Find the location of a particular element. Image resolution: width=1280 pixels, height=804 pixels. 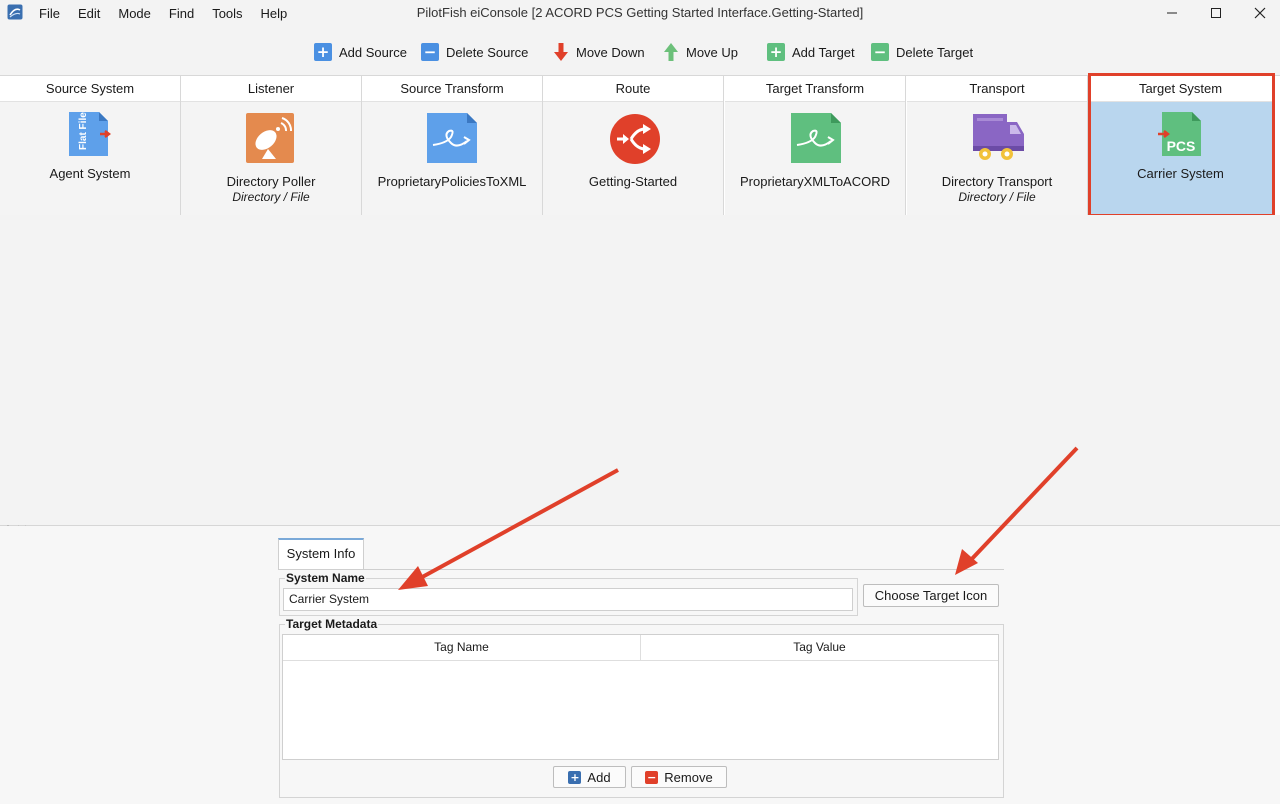

stage-header: Target Transform is located at coordinates (815, 89).